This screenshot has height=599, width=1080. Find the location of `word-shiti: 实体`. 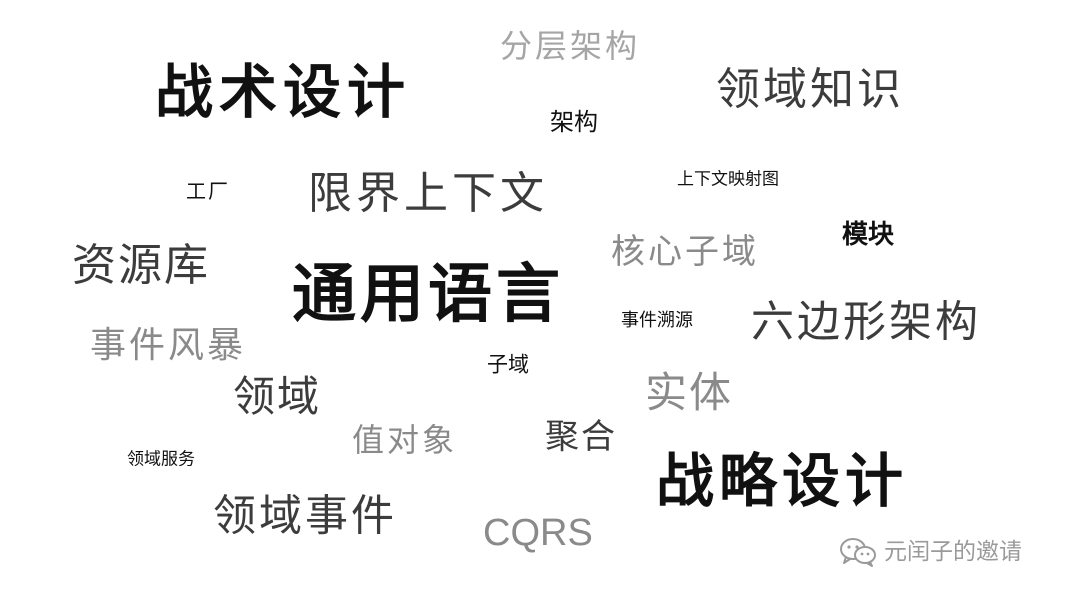

word-shiti: 实体 is located at coordinates (689, 392).